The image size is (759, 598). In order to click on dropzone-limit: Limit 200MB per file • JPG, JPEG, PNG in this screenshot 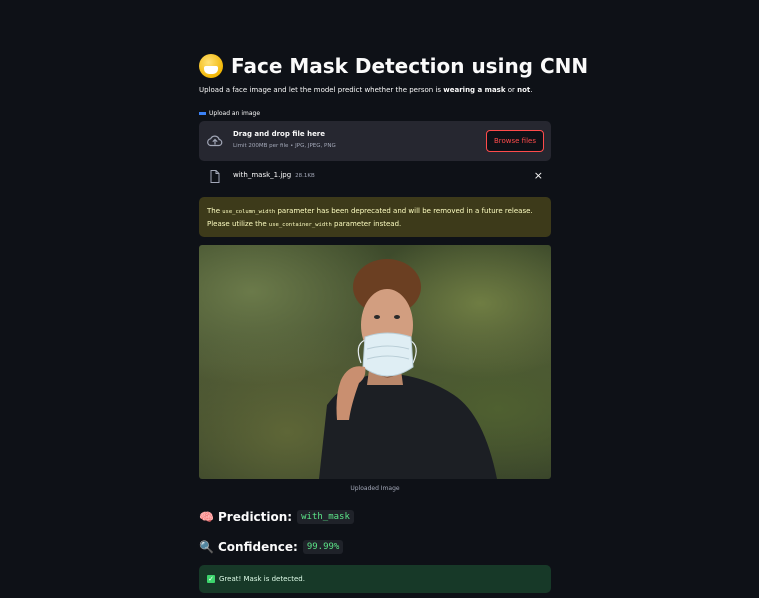, I will do `click(284, 146)`.